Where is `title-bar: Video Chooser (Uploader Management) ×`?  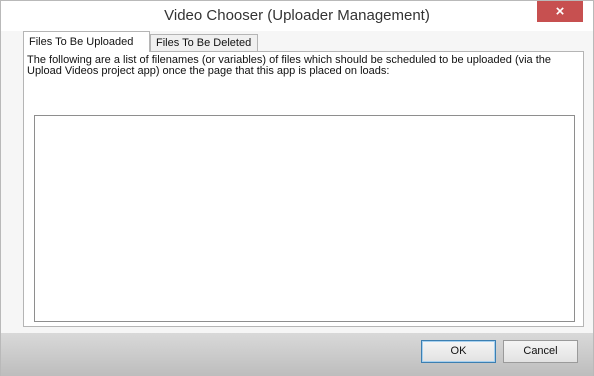 title-bar: Video Chooser (Uploader Management) × is located at coordinates (297, 16).